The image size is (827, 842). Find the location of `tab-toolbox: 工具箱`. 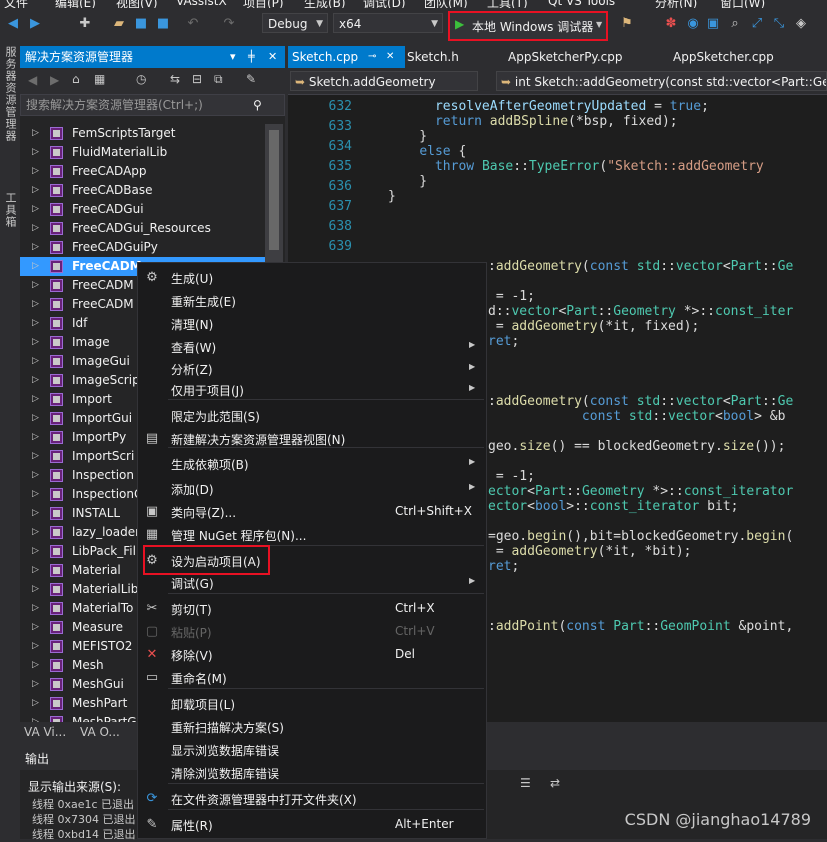

tab-toolbox: 工具箱 is located at coordinates (10, 210).